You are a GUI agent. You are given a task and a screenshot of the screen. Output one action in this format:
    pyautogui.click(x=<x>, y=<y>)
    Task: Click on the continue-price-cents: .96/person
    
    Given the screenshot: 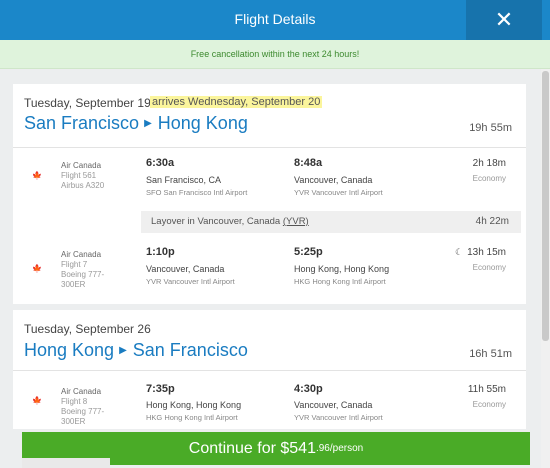 What is the action you would take?
    pyautogui.click(x=339, y=448)
    